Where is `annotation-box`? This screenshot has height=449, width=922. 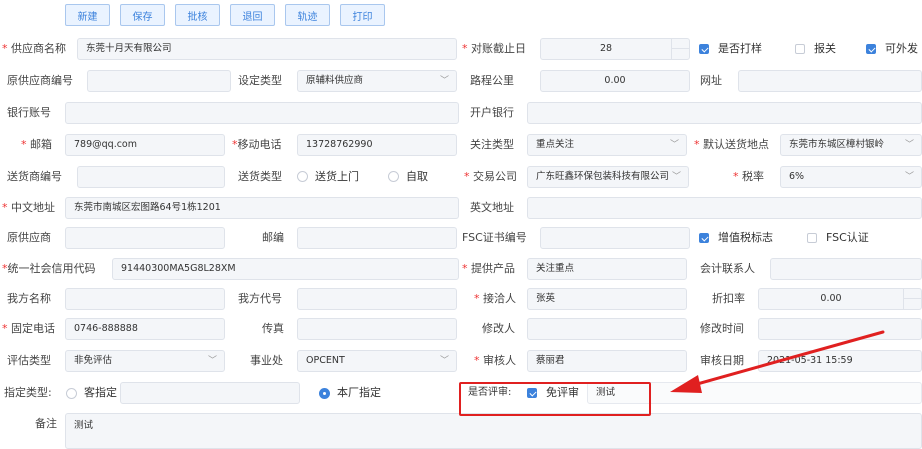 annotation-box is located at coordinates (555, 399).